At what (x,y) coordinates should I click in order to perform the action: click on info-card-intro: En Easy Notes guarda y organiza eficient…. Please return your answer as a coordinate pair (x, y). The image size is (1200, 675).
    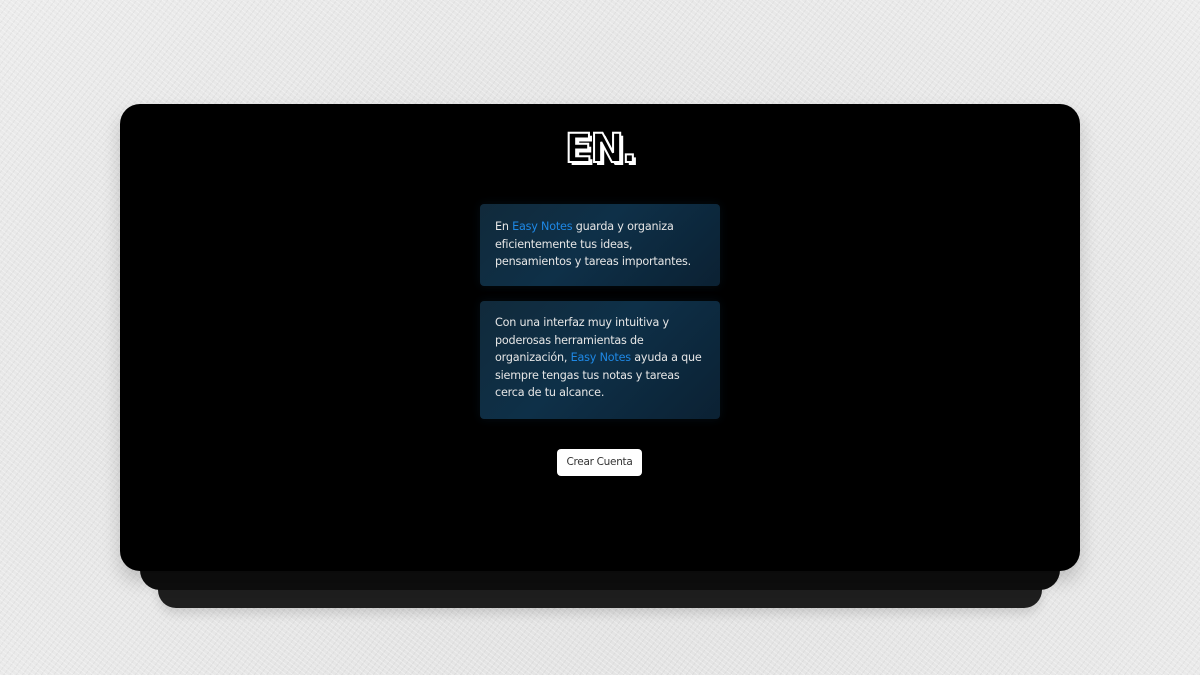
    Looking at the image, I should click on (600, 245).